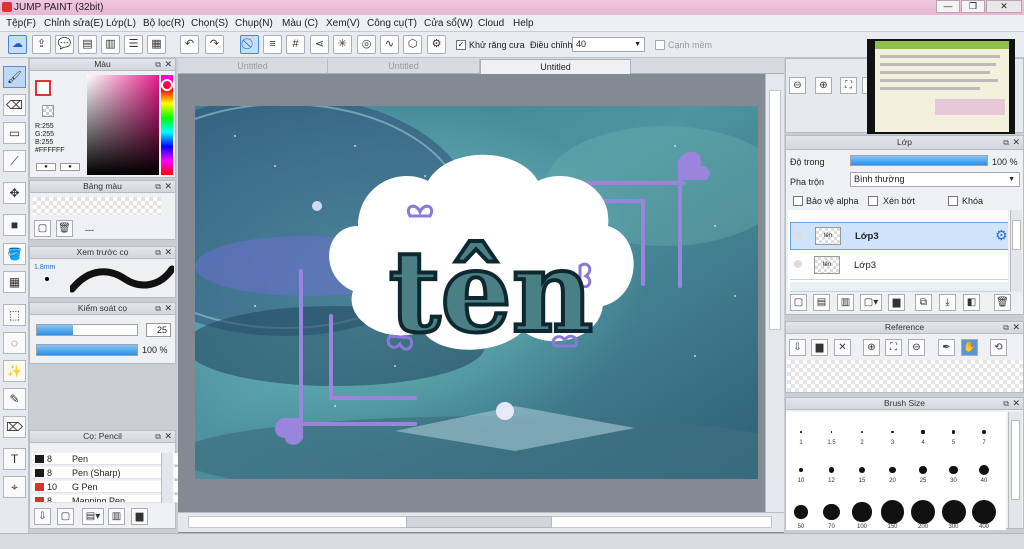 This screenshot has width=1024, height=549. What do you see at coordinates (14, 399) in the screenshot?
I see `select-pen-tool-icon: ✎` at bounding box center [14, 399].